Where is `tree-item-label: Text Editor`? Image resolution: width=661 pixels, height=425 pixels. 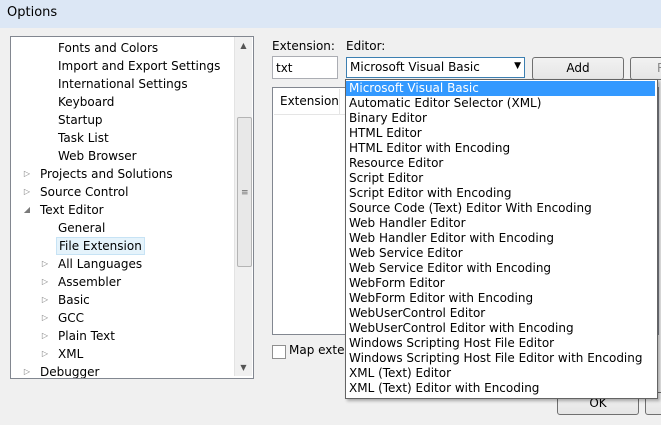
tree-item-label: Text Editor is located at coordinates (72, 210).